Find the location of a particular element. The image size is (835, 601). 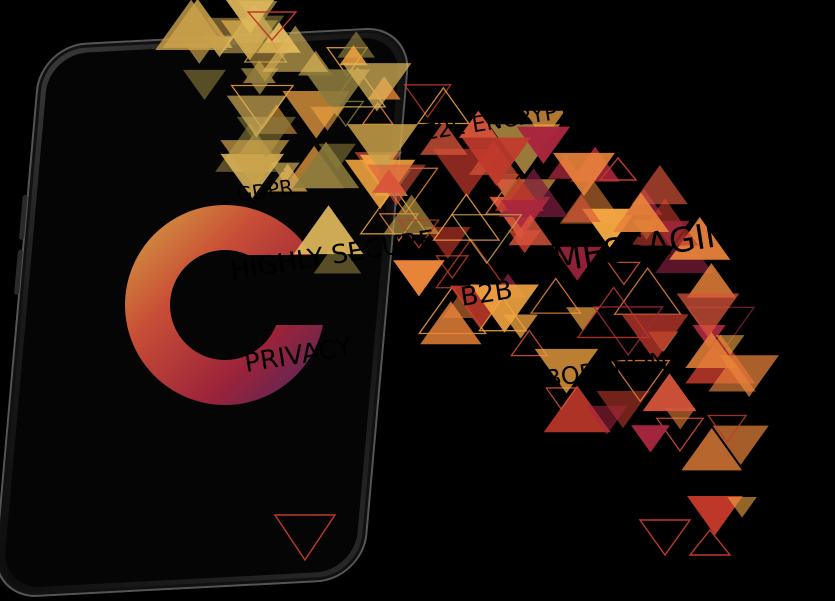

keyword-closed-app: CLOSED APP is located at coordinates (478, 462).